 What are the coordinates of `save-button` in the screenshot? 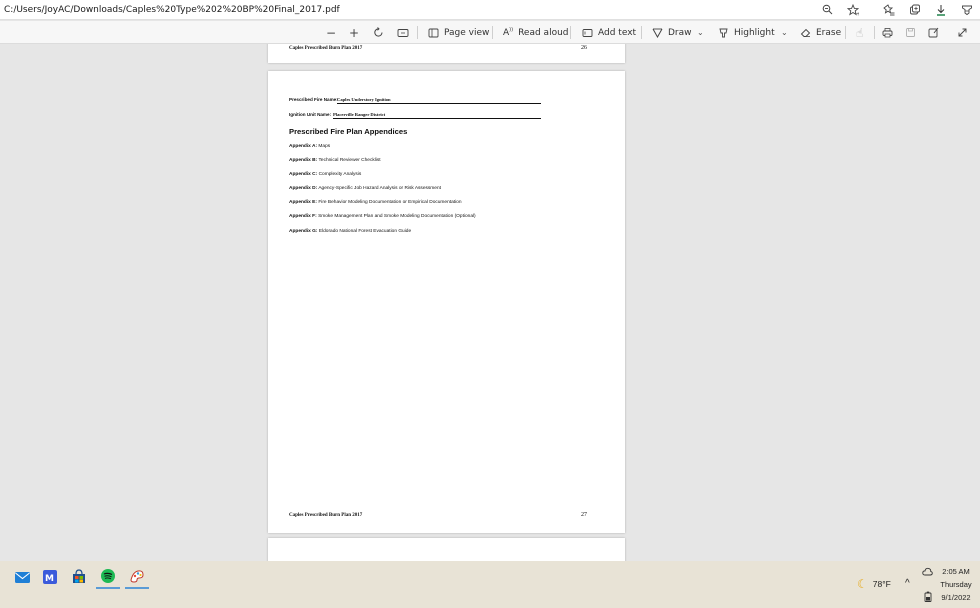 It's located at (910, 32).